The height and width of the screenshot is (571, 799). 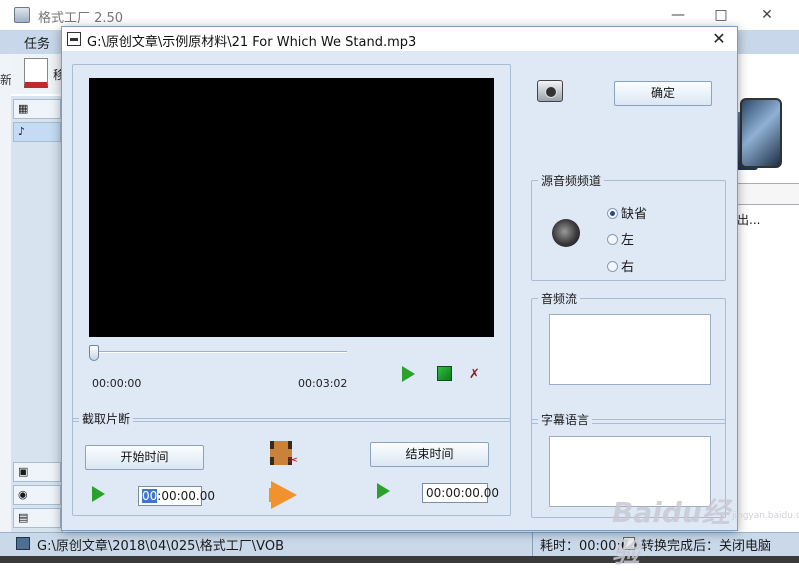 What do you see at coordinates (74, 39) in the screenshot?
I see `dialog-file-icon` at bounding box center [74, 39].